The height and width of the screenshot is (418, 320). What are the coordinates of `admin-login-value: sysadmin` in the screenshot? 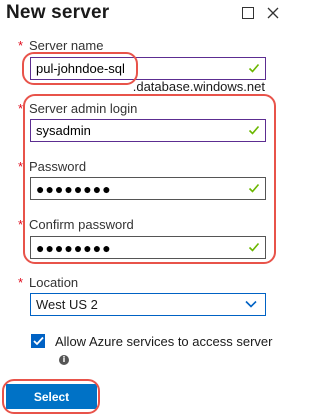 It's located at (63, 130).